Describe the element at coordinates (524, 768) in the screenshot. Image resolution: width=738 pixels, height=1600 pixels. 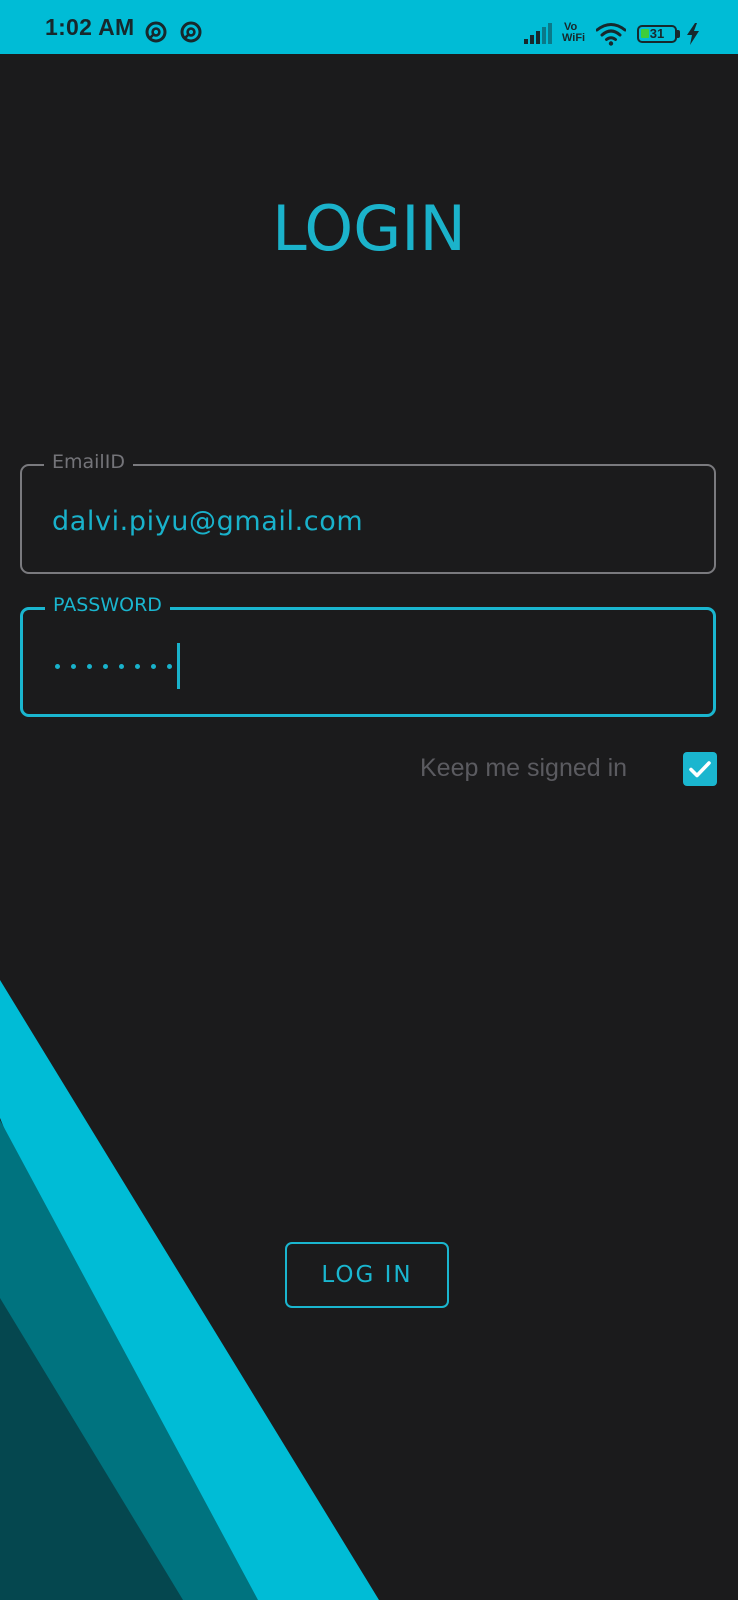
I see `keep-signed-in-label: Keep me signed in` at that location.